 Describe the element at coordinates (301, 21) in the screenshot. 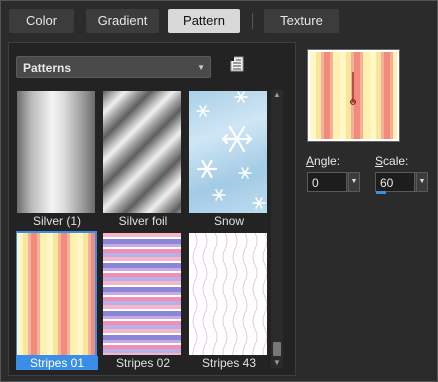

I see `tab-texture: Texture` at that location.